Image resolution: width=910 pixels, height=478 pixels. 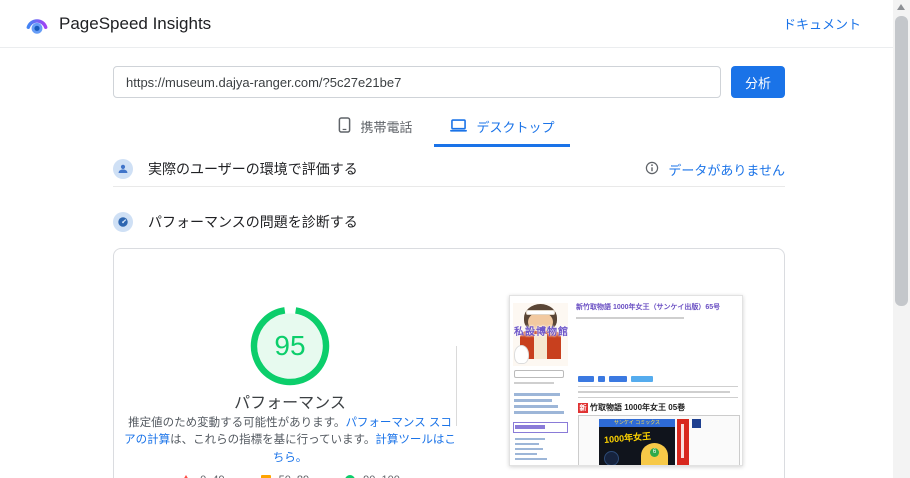 What do you see at coordinates (290, 403) in the screenshot?
I see `performance-label: パフォーマンス` at bounding box center [290, 403].